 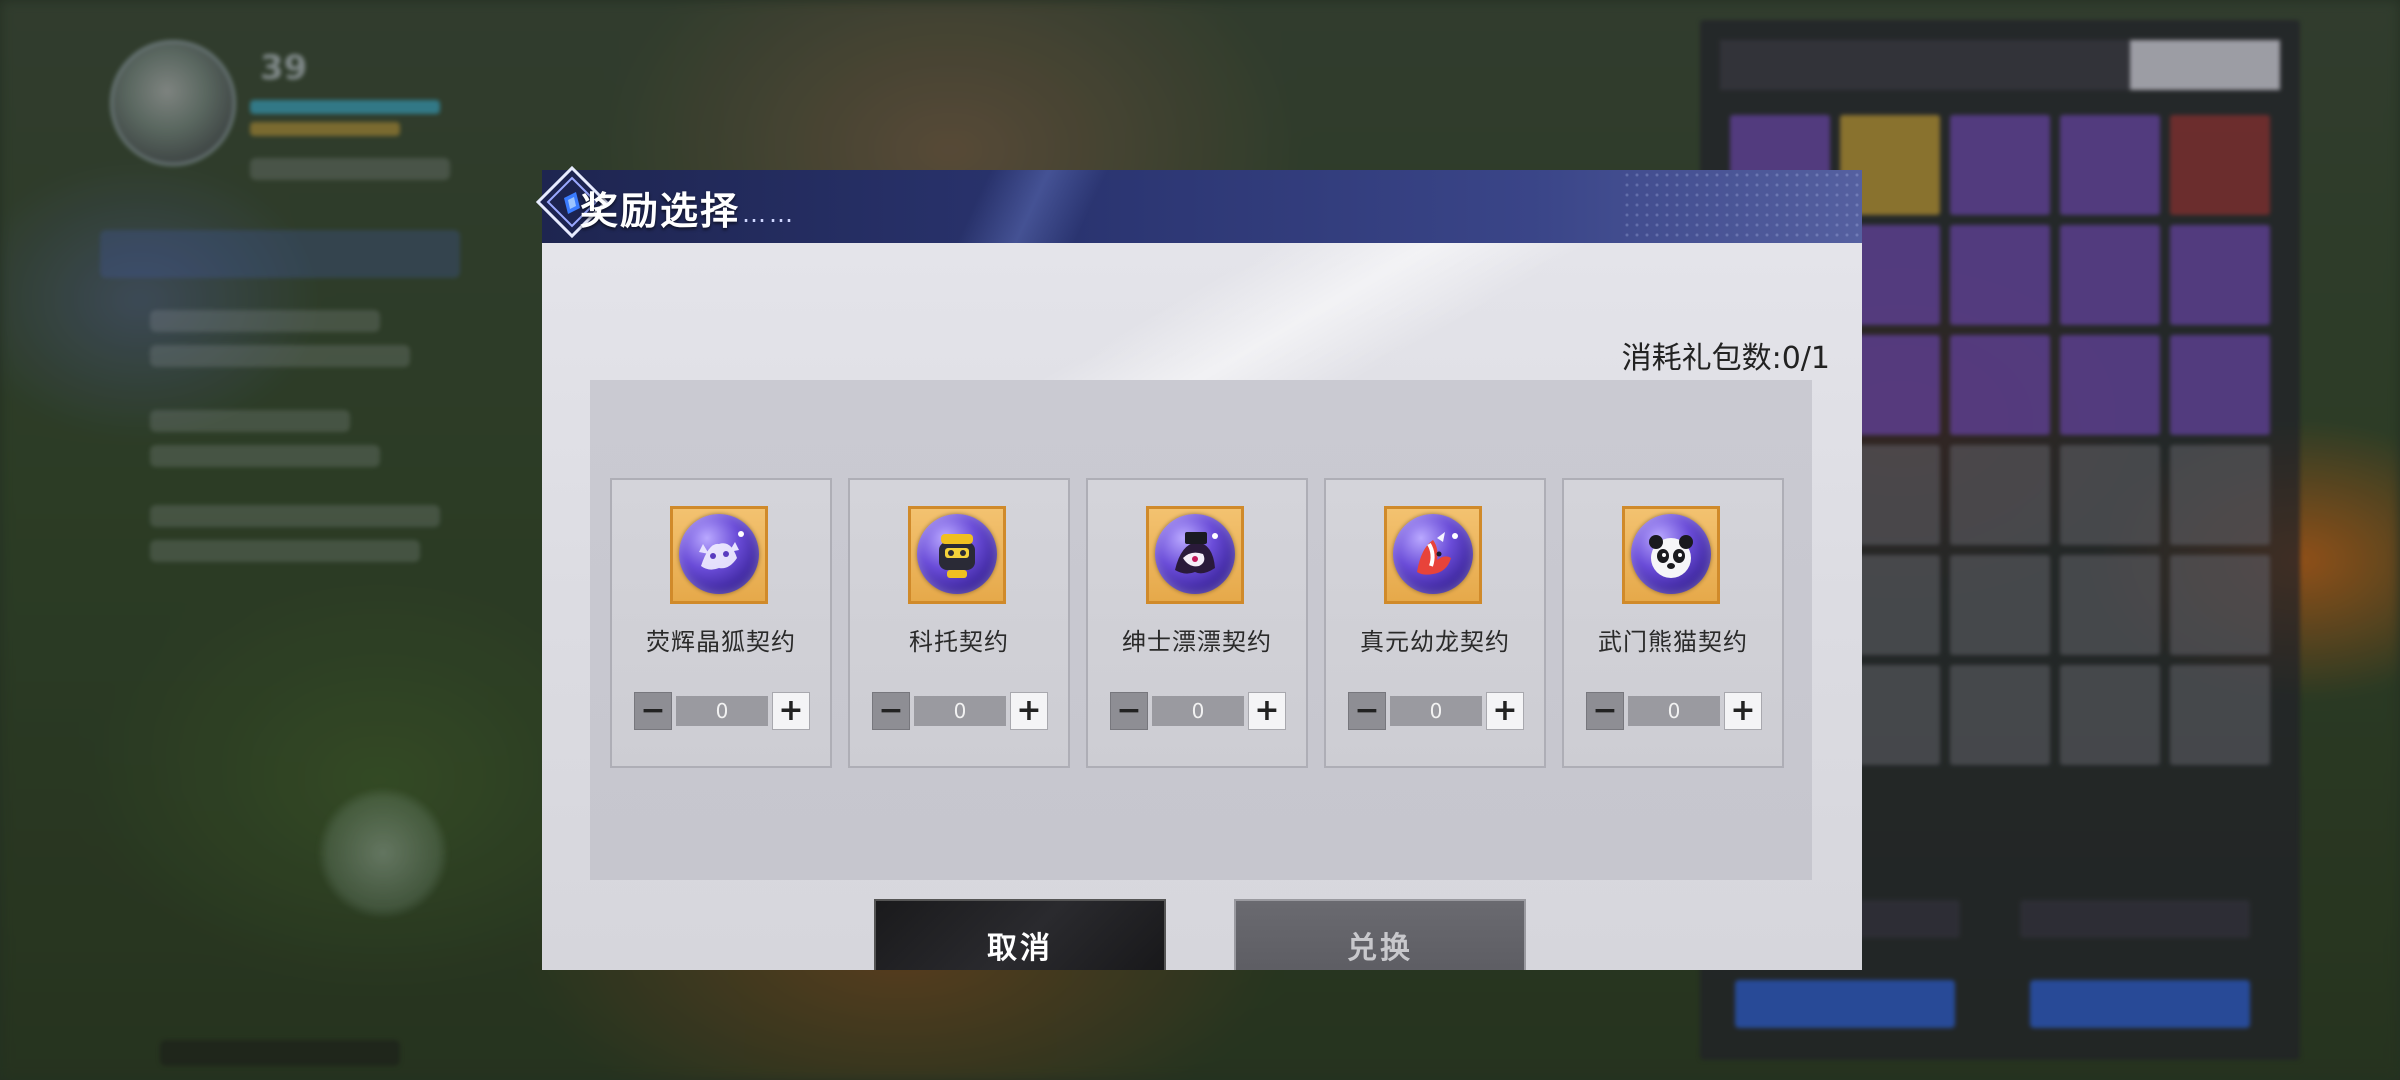 What do you see at coordinates (1020, 934) in the screenshot?
I see `cancel-button: 取消` at bounding box center [1020, 934].